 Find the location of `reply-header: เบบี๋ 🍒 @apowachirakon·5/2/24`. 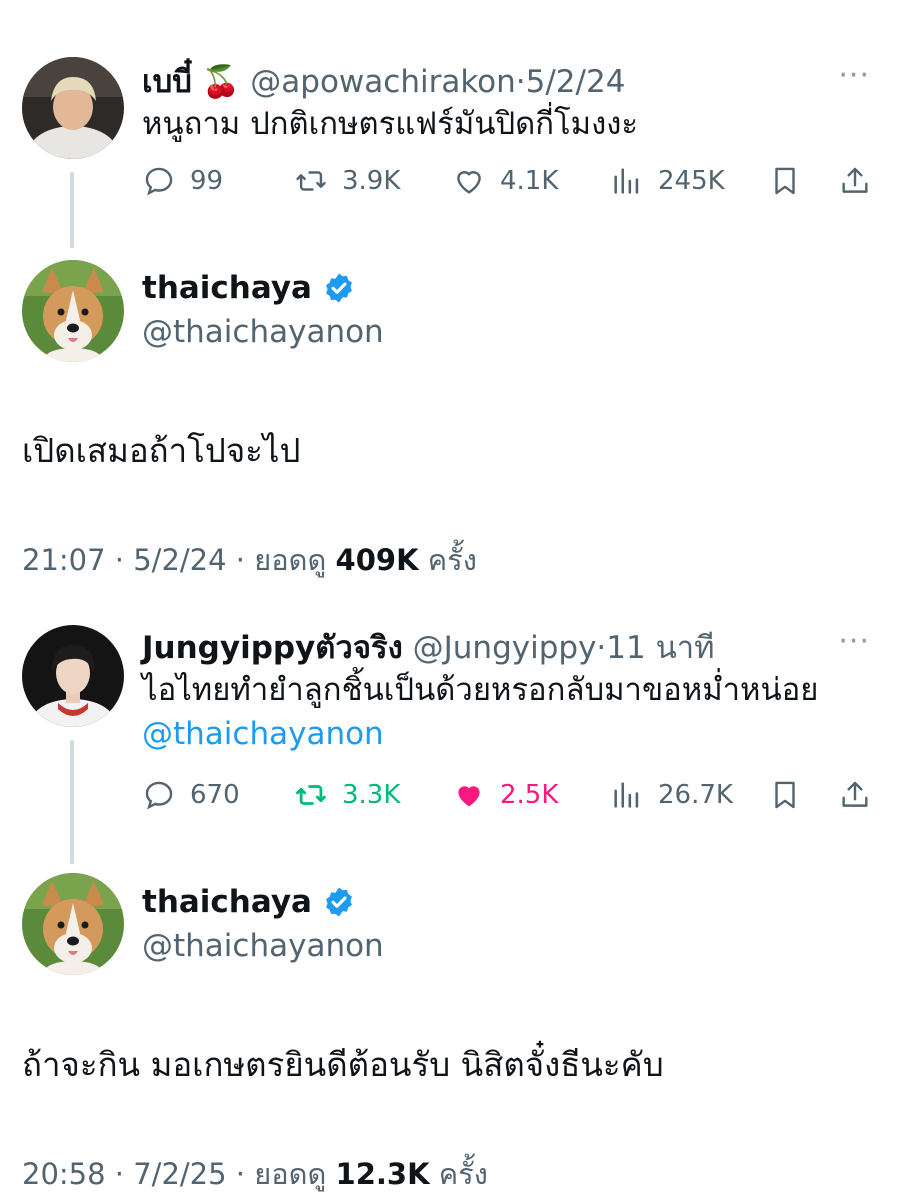

reply-header: เบบี๋ 🍒 @apowachirakon·5/2/24 is located at coordinates (383, 81).